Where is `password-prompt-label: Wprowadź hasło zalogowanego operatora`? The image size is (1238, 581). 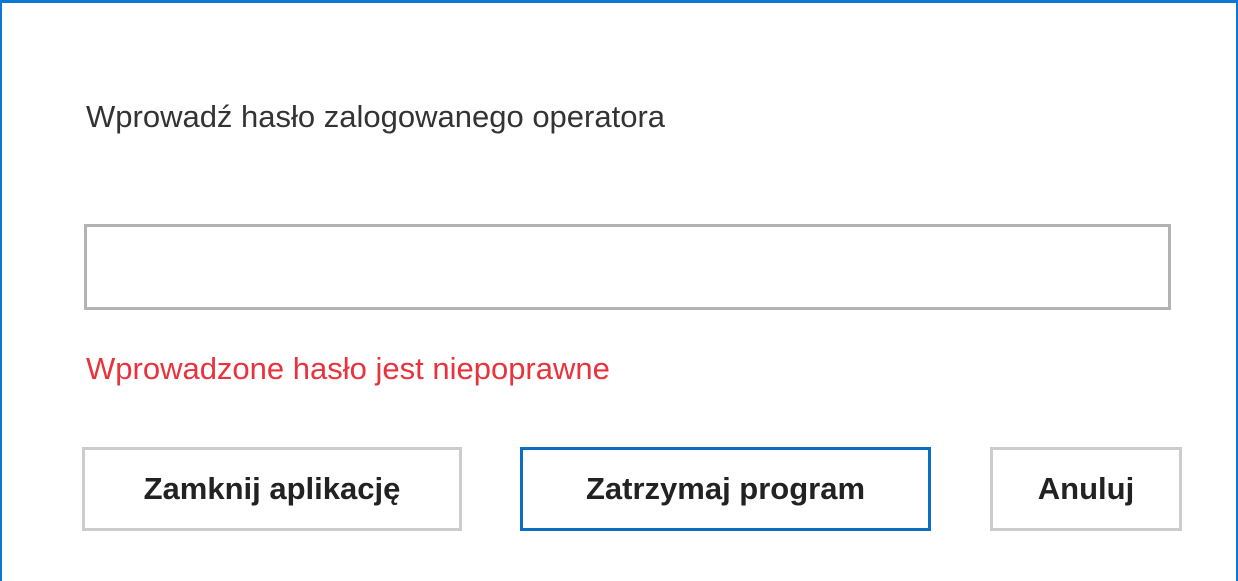
password-prompt-label: Wprowadź hasło zalogowanego operatora is located at coordinates (376, 116).